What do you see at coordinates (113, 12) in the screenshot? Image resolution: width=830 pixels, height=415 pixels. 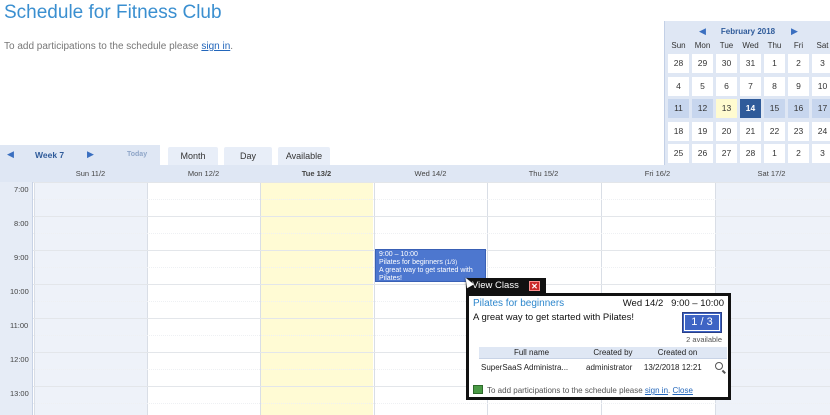 I see `page-title: Schedule for Fitness Club` at bounding box center [113, 12].